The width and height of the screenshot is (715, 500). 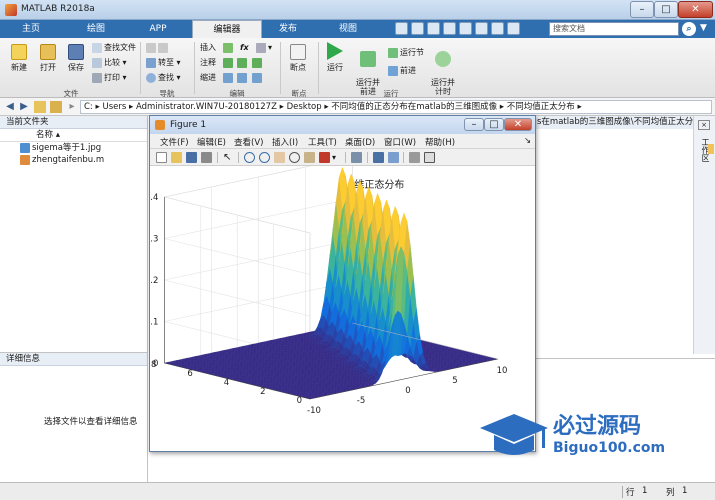 I want to click on minimize-button: –, so click(x=642, y=9).